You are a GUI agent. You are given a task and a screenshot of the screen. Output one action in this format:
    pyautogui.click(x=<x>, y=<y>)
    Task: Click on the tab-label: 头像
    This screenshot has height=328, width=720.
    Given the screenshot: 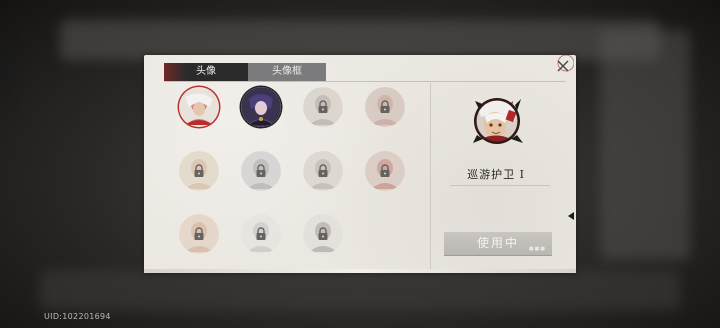 What is the action you would take?
    pyautogui.click(x=206, y=71)
    